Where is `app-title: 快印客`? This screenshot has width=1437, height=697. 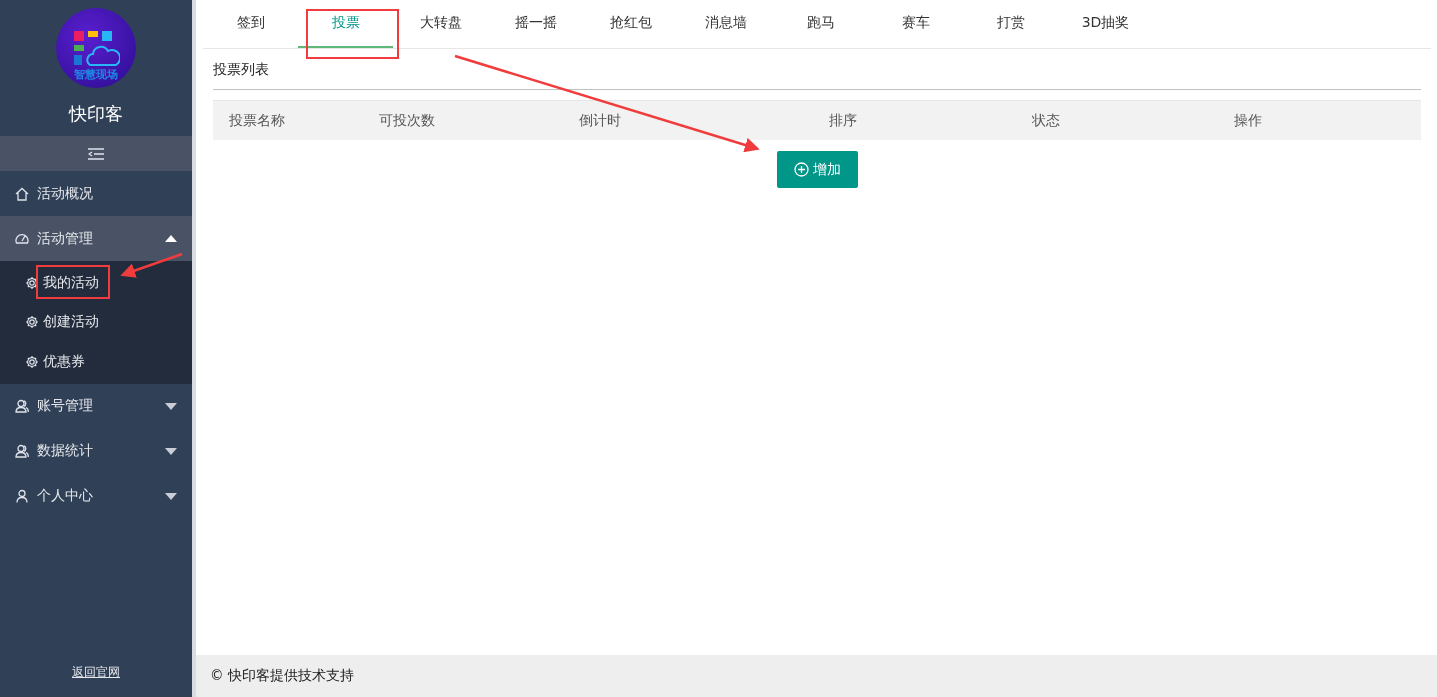 app-title: 快印客 is located at coordinates (95, 114).